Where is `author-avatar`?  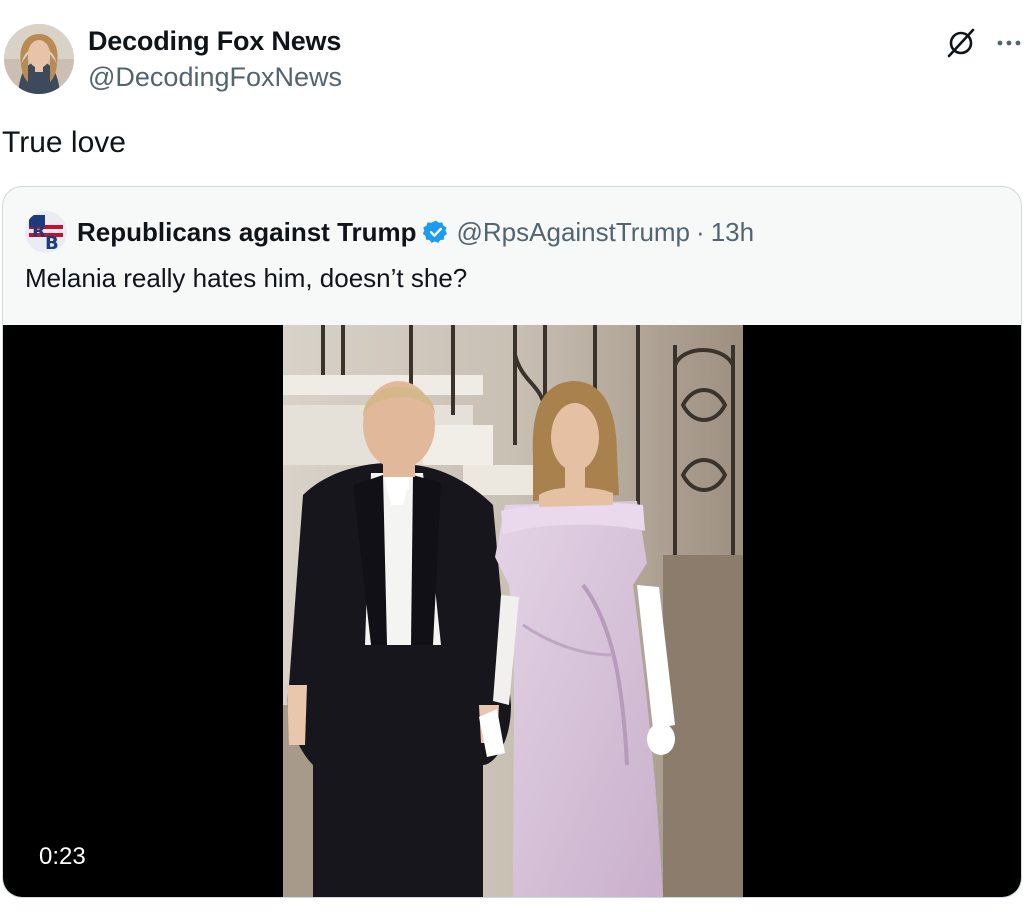 author-avatar is located at coordinates (39, 59).